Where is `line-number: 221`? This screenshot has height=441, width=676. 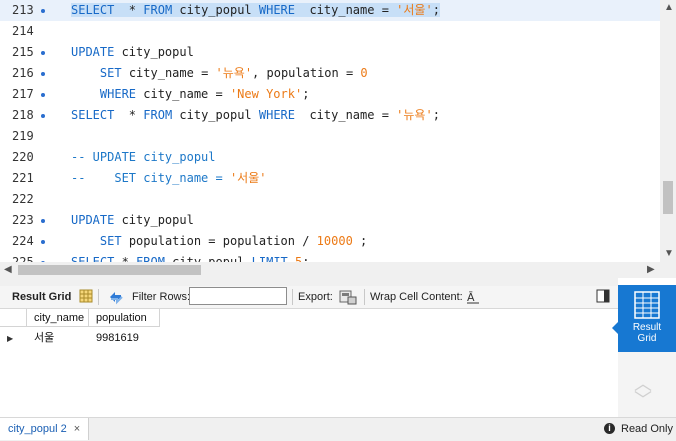 line-number: 221 is located at coordinates (23, 178).